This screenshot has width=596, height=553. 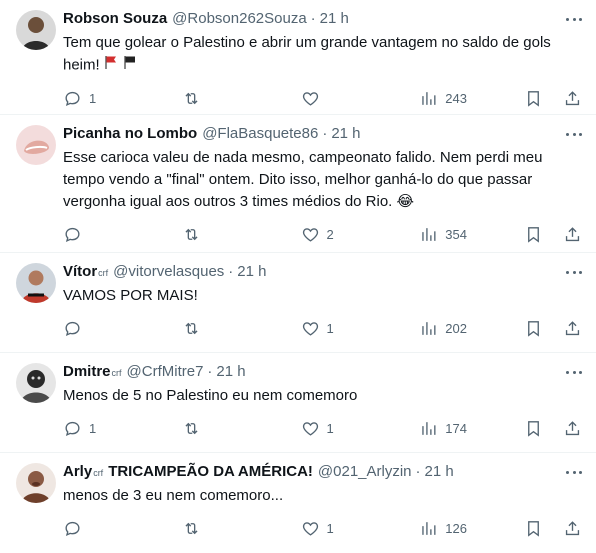 I want to click on views-button: 243, so click(x=443, y=98).